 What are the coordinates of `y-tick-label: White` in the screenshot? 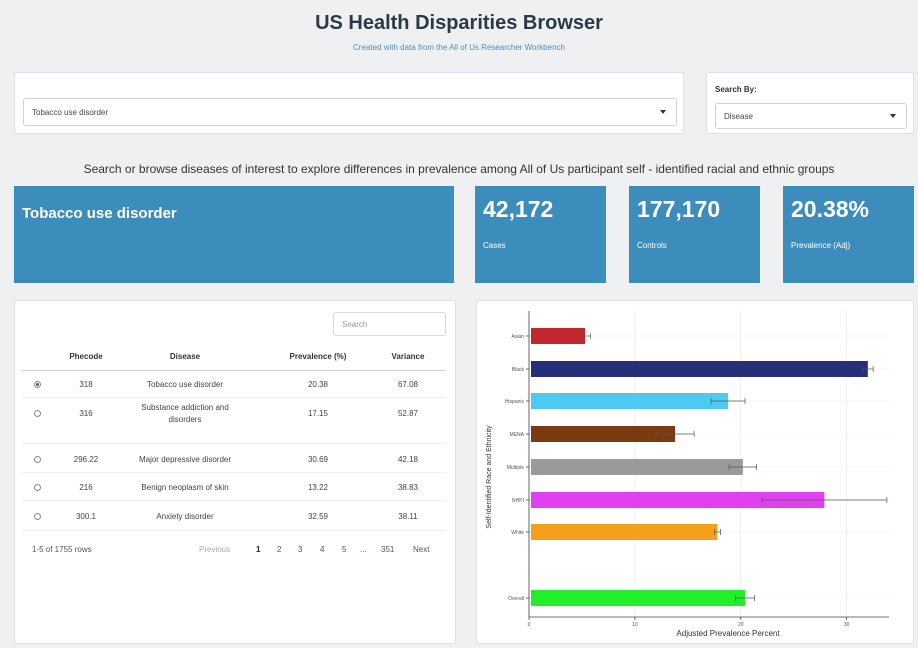 It's located at (517, 533).